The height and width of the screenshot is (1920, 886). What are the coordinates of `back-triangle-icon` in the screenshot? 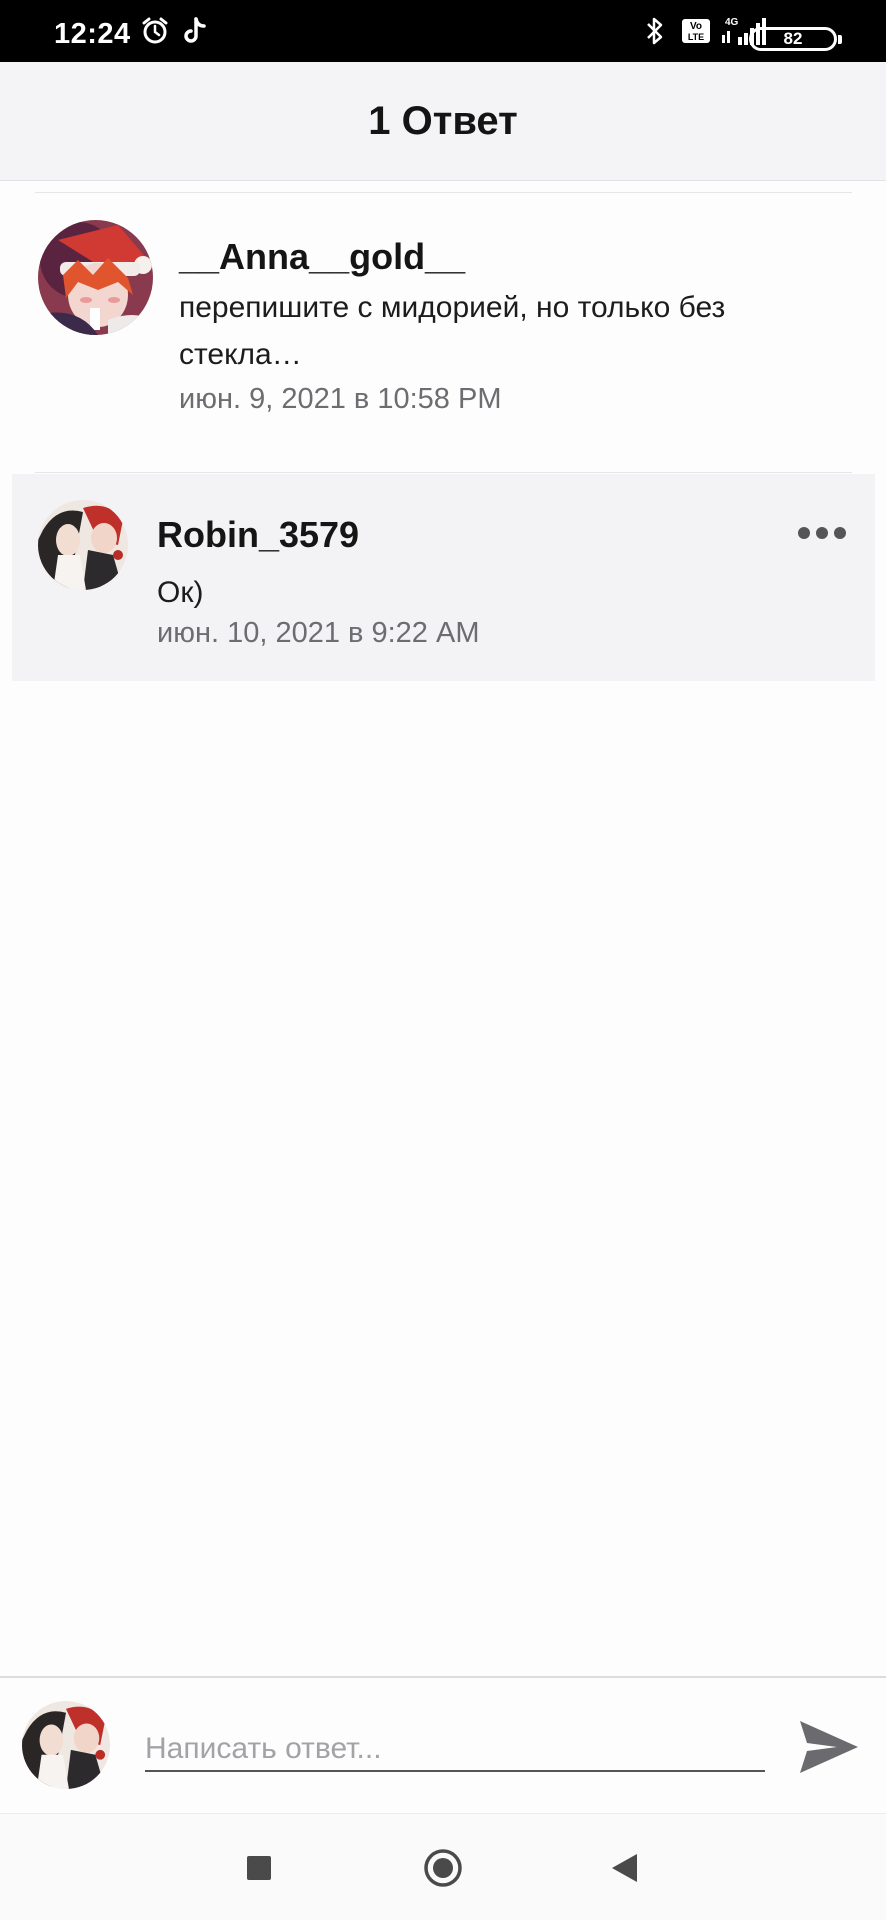 It's located at (624, 1868).